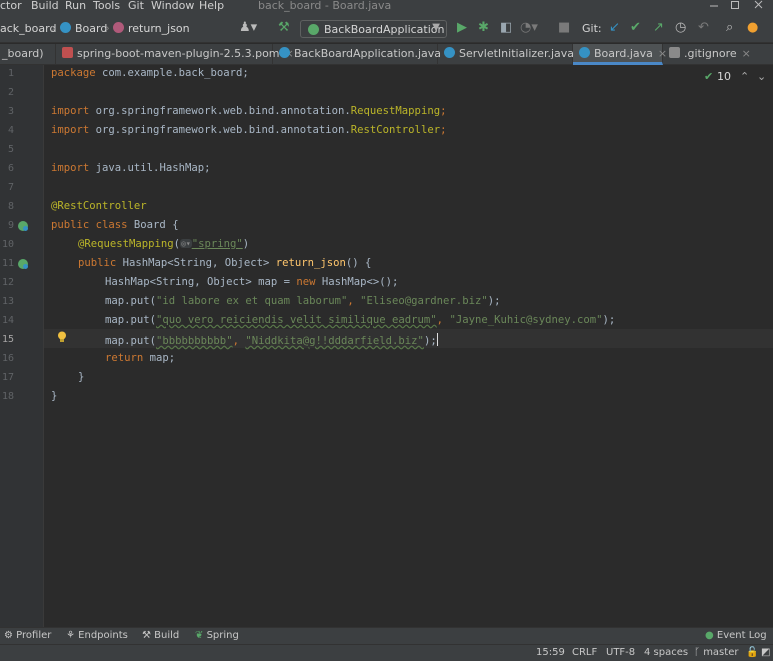 Image resolution: width=773 pixels, height=661 pixels. I want to click on git-label: Git:, so click(592, 28).